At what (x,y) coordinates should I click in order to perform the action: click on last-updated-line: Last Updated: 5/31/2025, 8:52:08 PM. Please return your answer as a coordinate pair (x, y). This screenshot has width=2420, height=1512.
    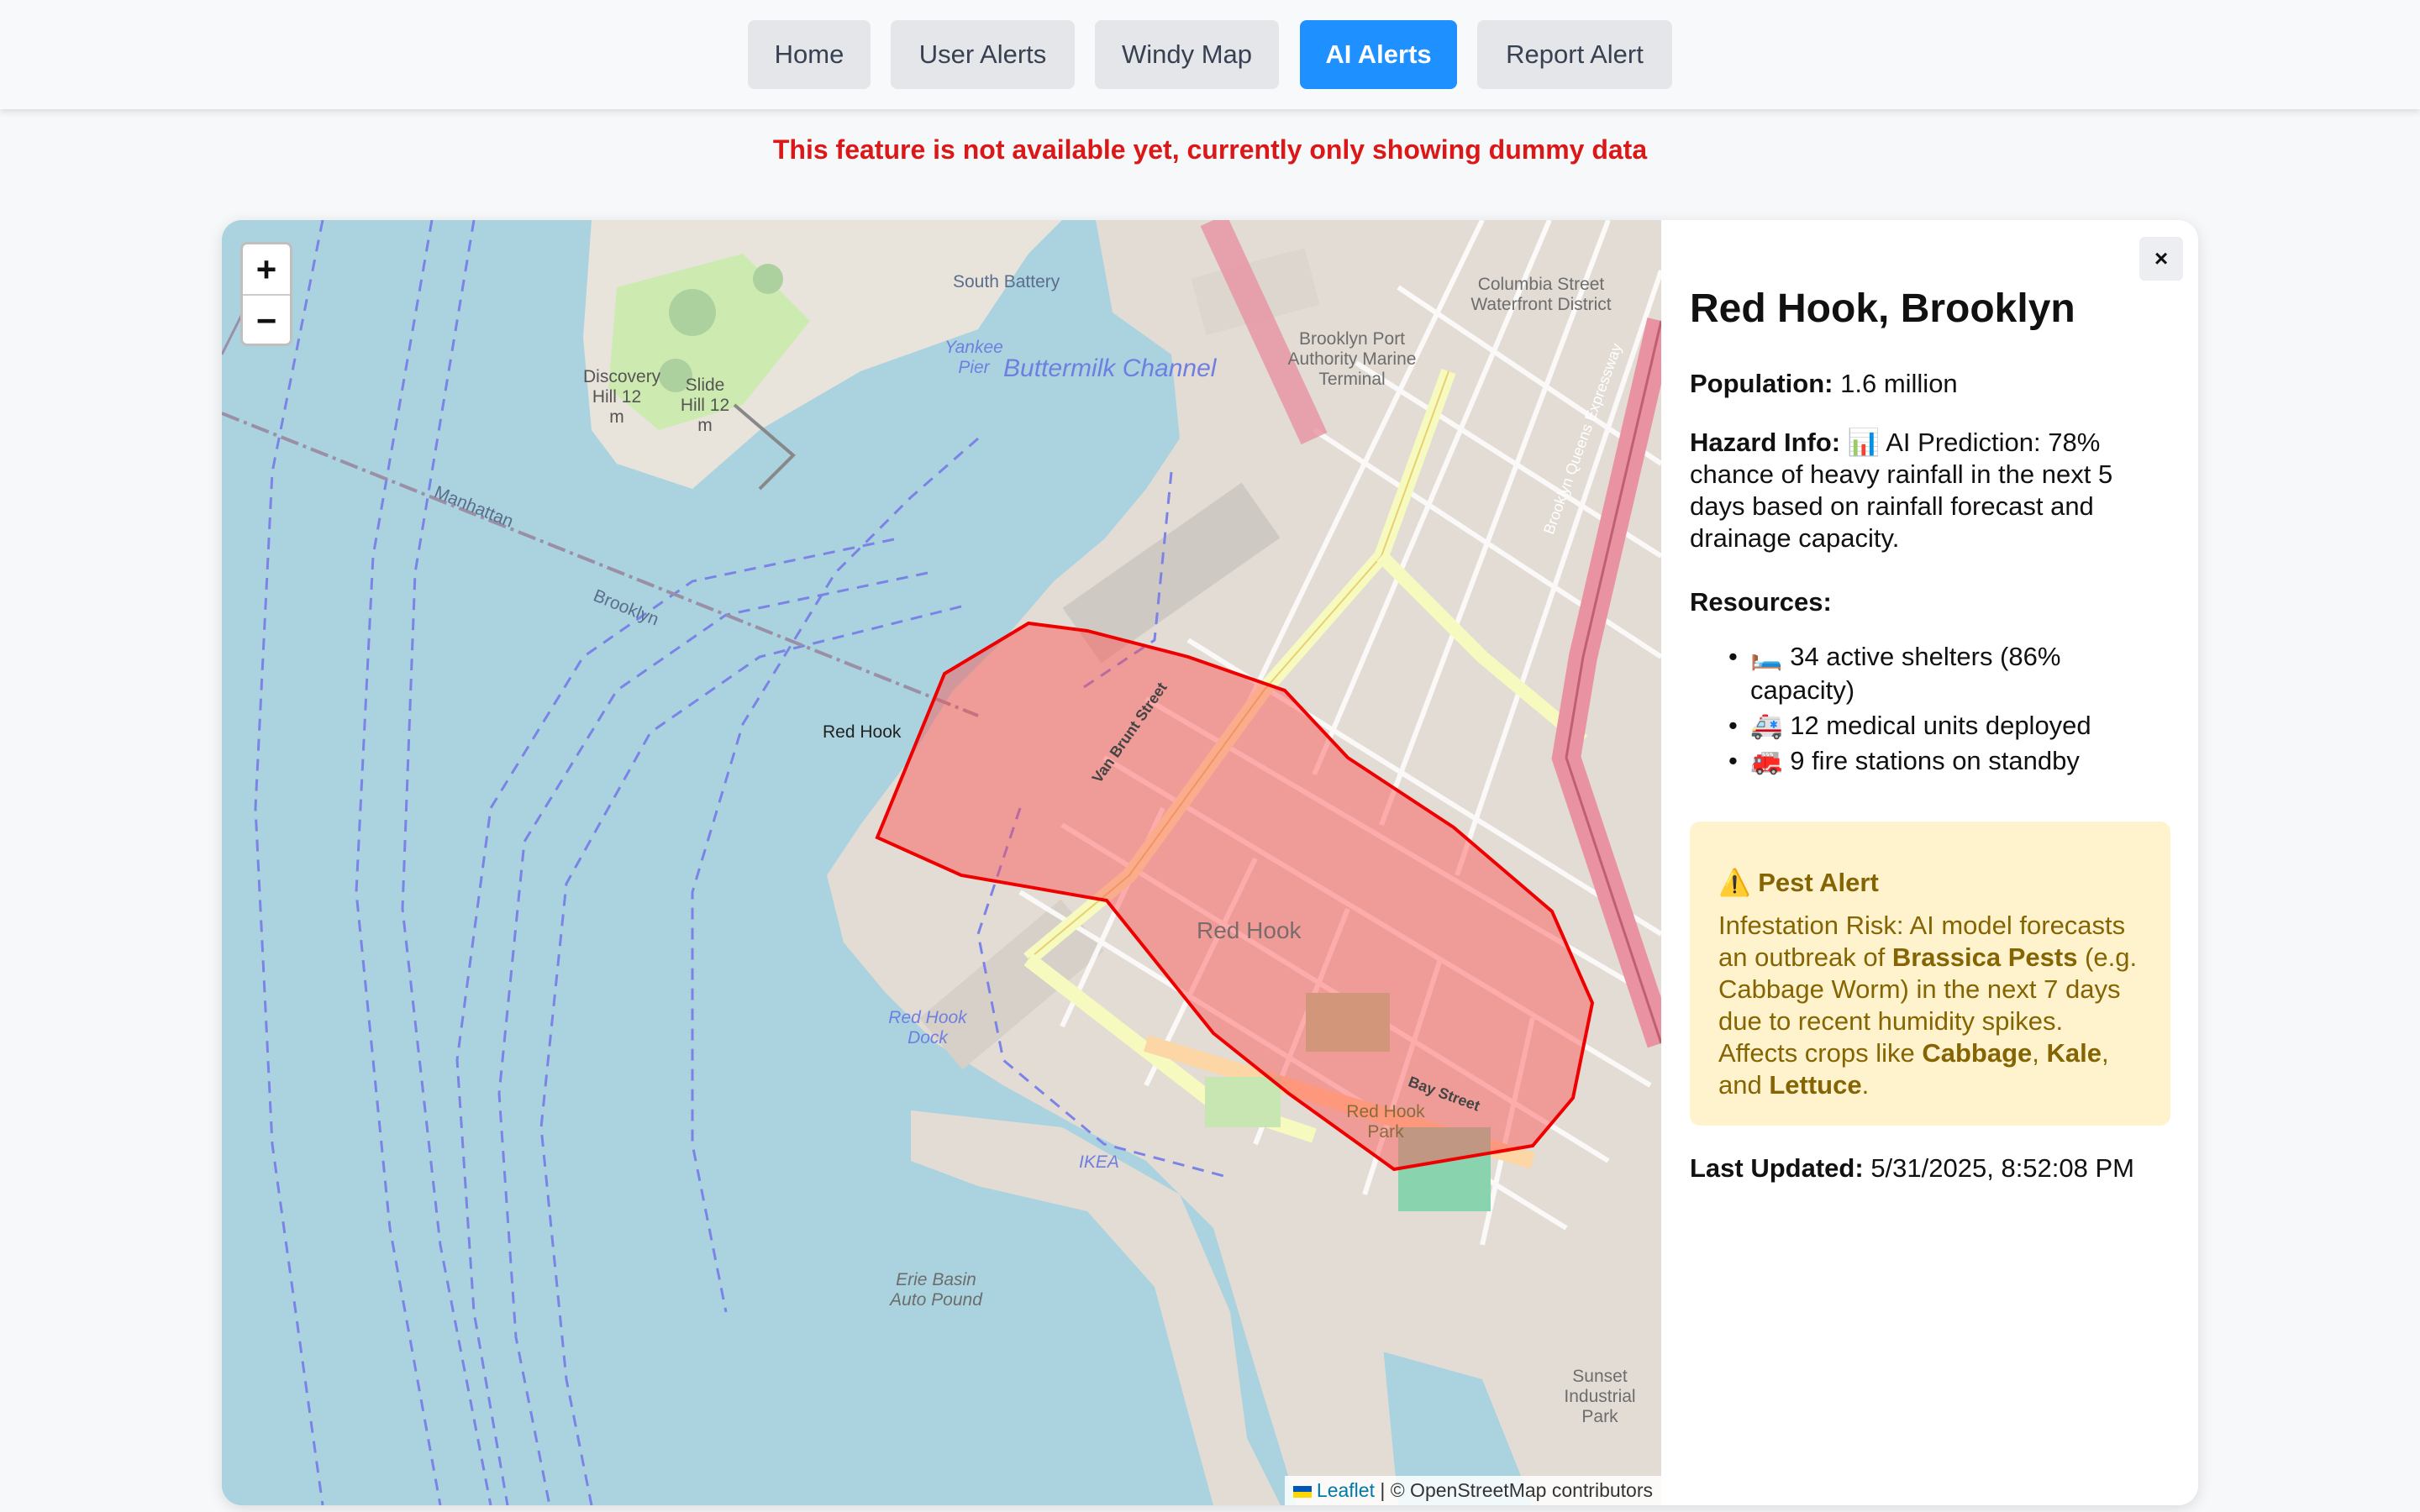
    Looking at the image, I should click on (1930, 1168).